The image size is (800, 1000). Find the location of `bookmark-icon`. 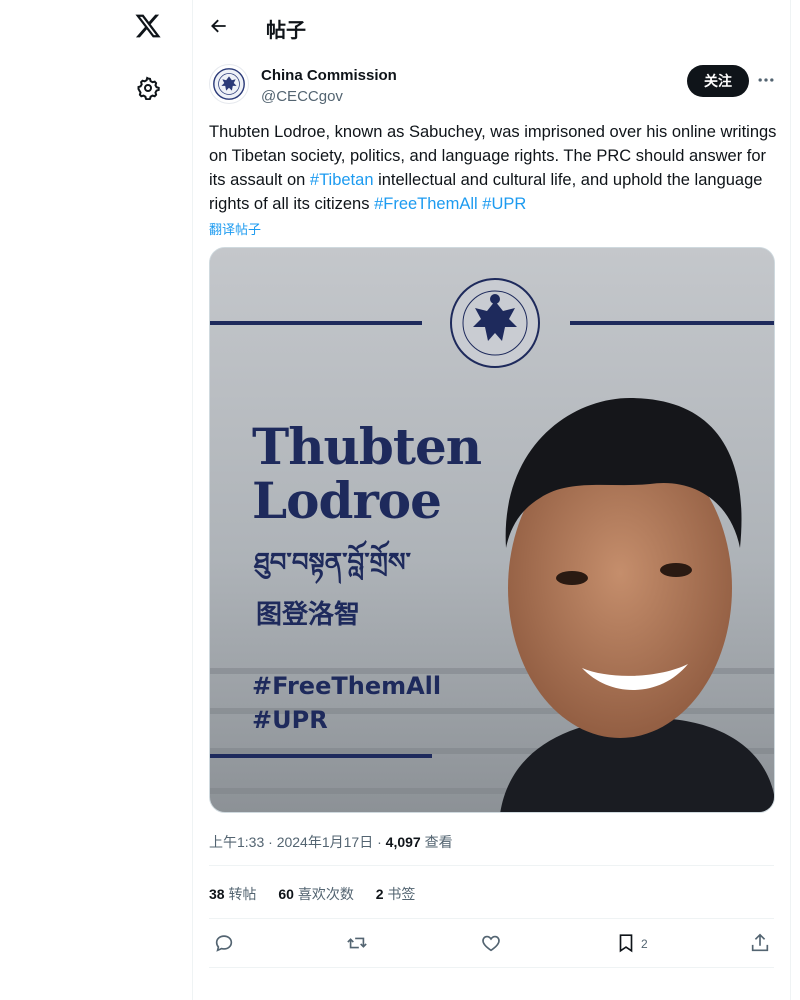

bookmark-icon is located at coordinates (626, 943).